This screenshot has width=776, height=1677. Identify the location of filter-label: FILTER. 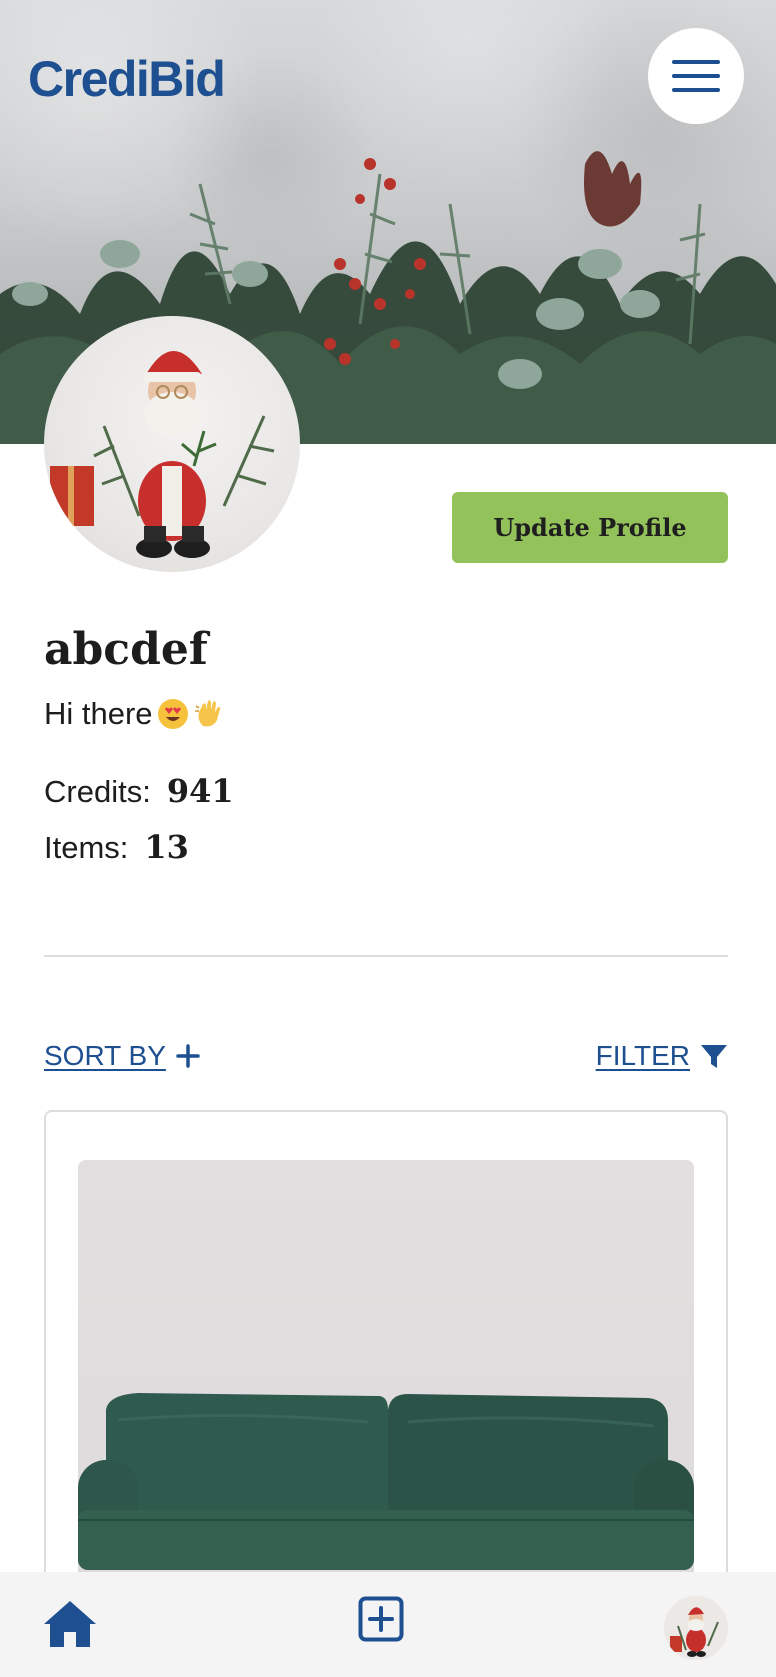
(642, 1055).